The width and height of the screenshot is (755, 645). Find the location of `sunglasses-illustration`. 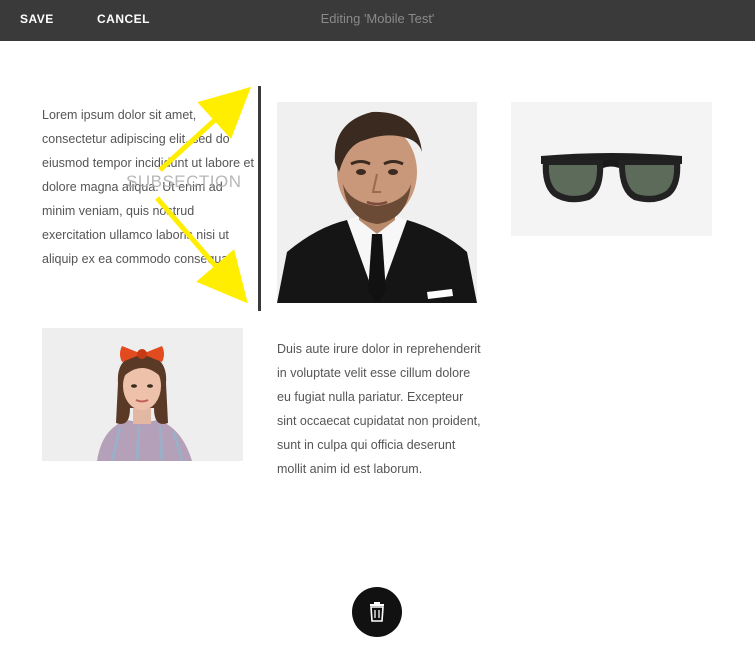

sunglasses-illustration is located at coordinates (611, 169).